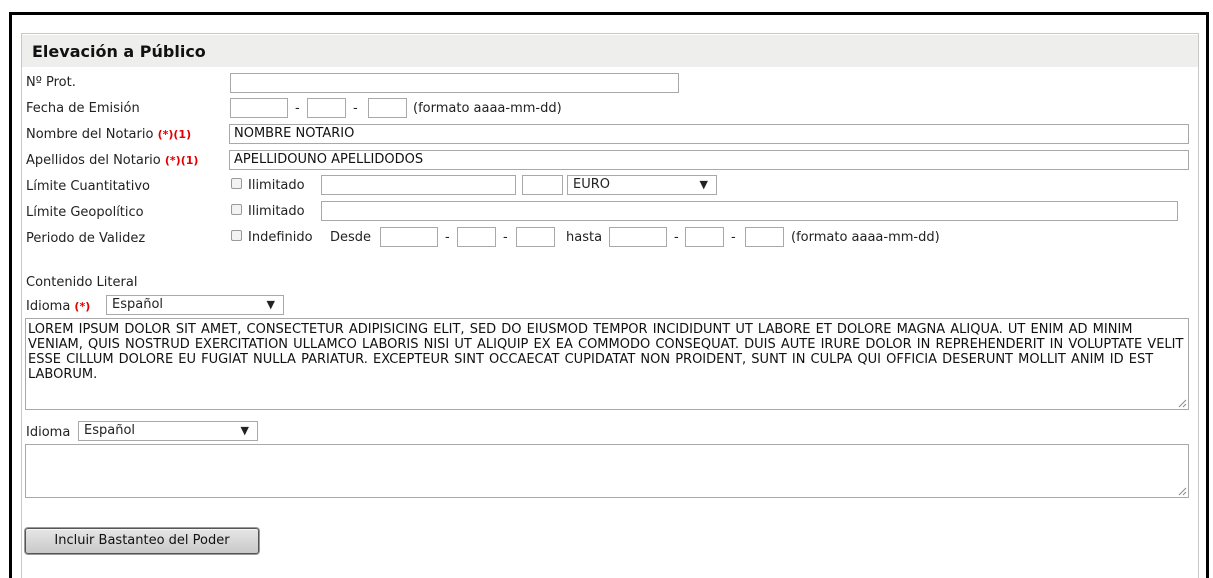  Describe the element at coordinates (709, 134) in the screenshot. I see `nombre-notario-input: NOMBRE NOTARIO` at that location.